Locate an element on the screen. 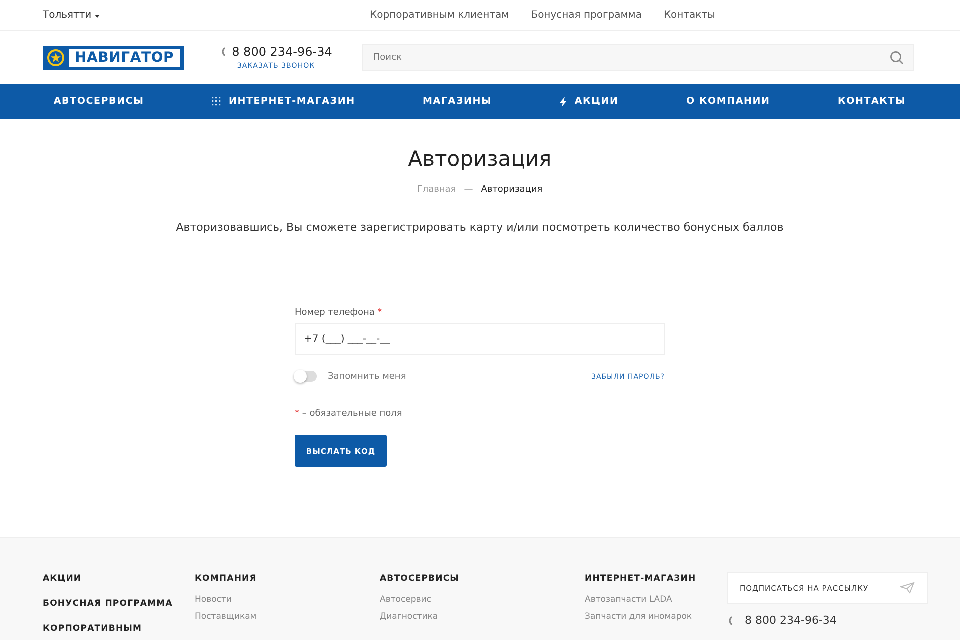 The height and width of the screenshot is (640, 960). caret-icon is located at coordinates (97, 16).